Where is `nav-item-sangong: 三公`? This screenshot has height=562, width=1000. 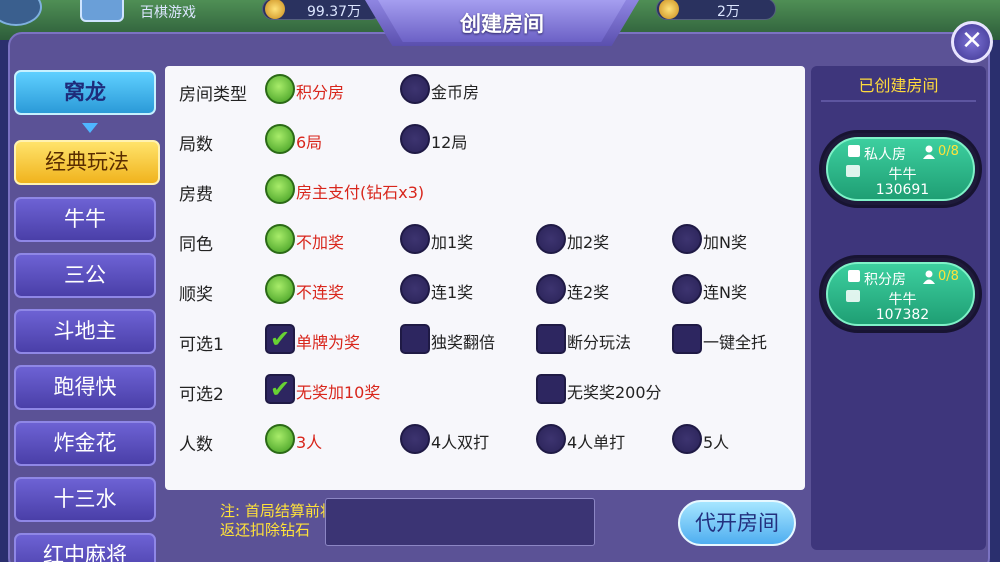
nav-item-sangong: 三公 is located at coordinates (85, 275).